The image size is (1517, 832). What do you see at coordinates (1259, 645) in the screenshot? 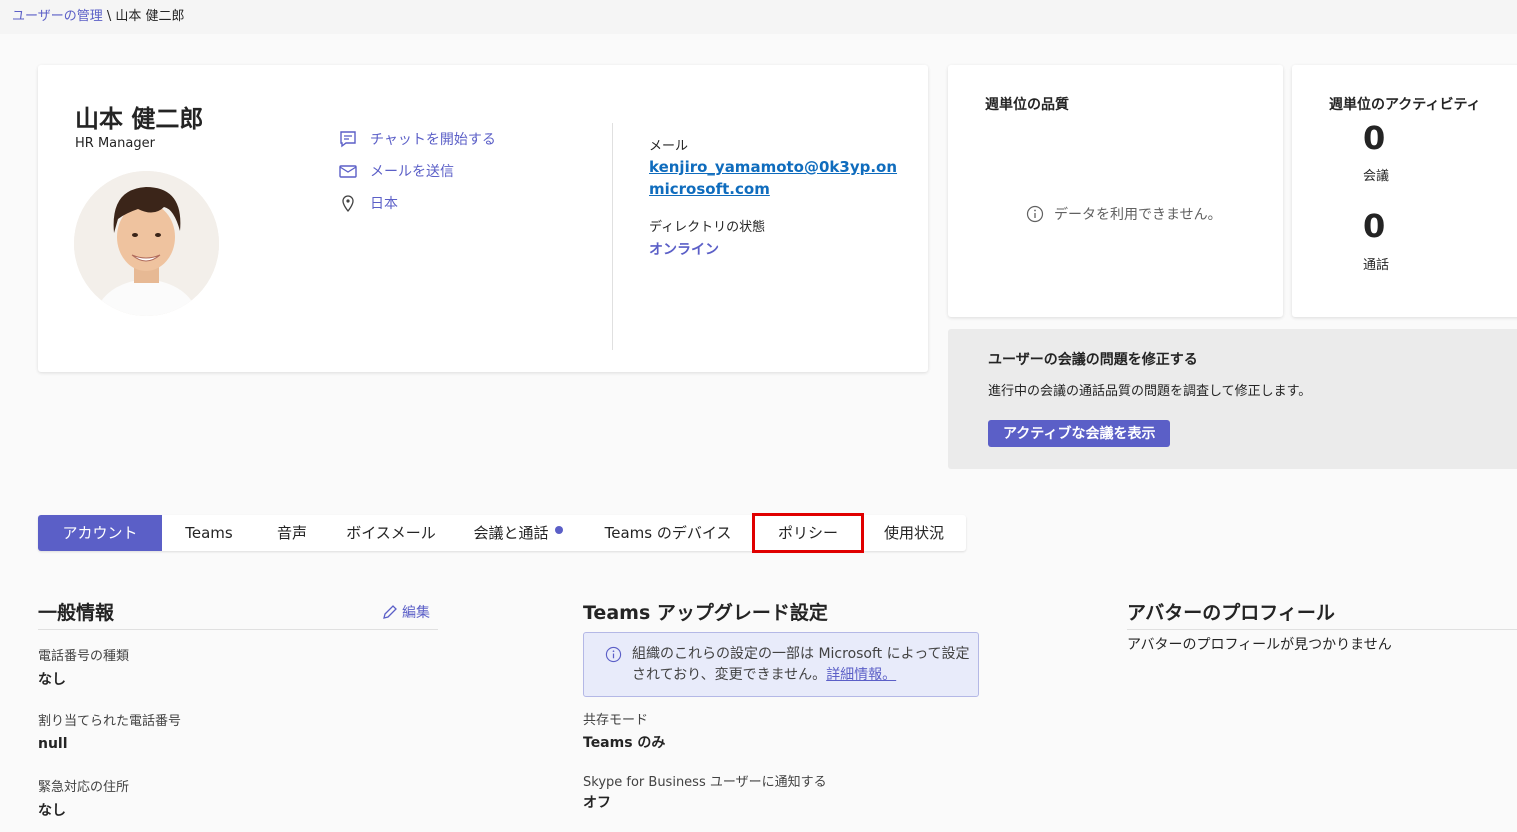
I see `avatar-profile-message: アバターのプロフィールが見つかりません` at bounding box center [1259, 645].